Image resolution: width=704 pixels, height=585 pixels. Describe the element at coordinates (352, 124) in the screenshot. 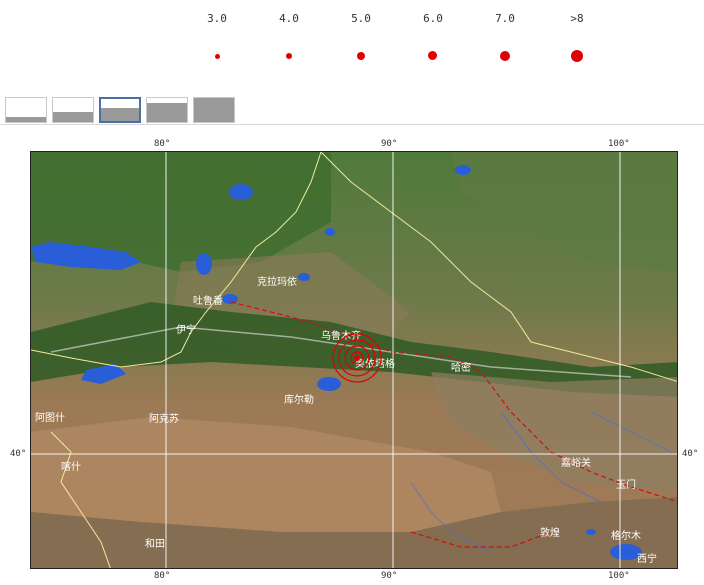

I see `tab-divider` at that location.